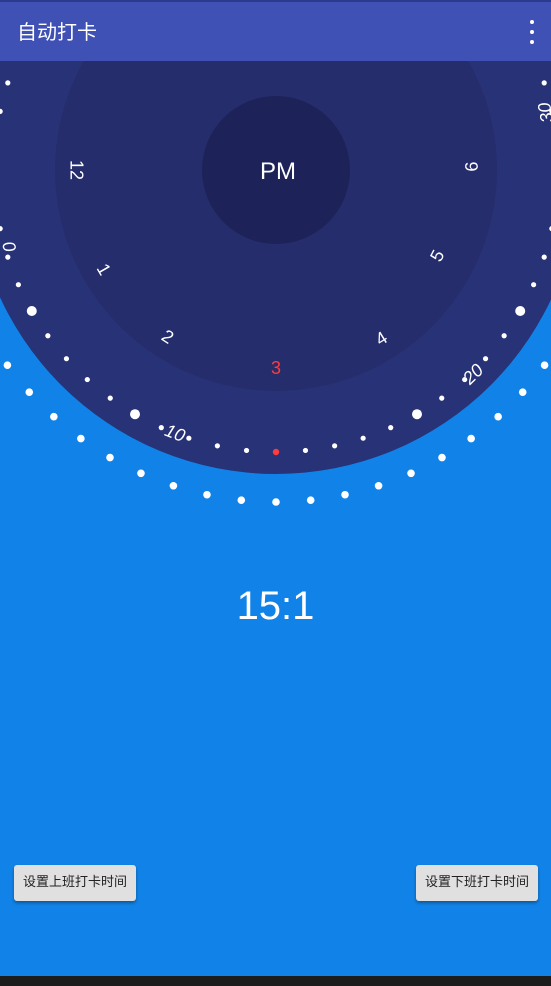 Image resolution: width=551 pixels, height=986 pixels. What do you see at coordinates (278, 171) in the screenshot?
I see `am-pm-label: PM` at bounding box center [278, 171].